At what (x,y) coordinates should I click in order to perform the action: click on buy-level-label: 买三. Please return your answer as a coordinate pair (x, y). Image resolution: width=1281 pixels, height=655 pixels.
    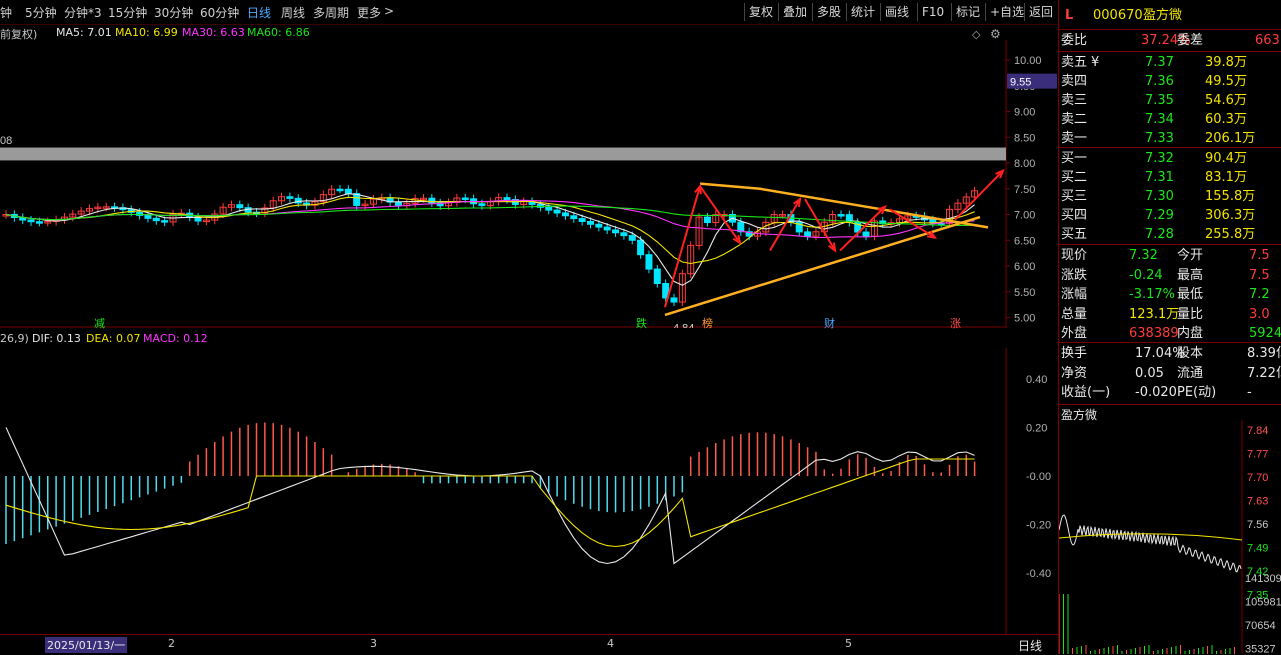
    Looking at the image, I should click on (1074, 196).